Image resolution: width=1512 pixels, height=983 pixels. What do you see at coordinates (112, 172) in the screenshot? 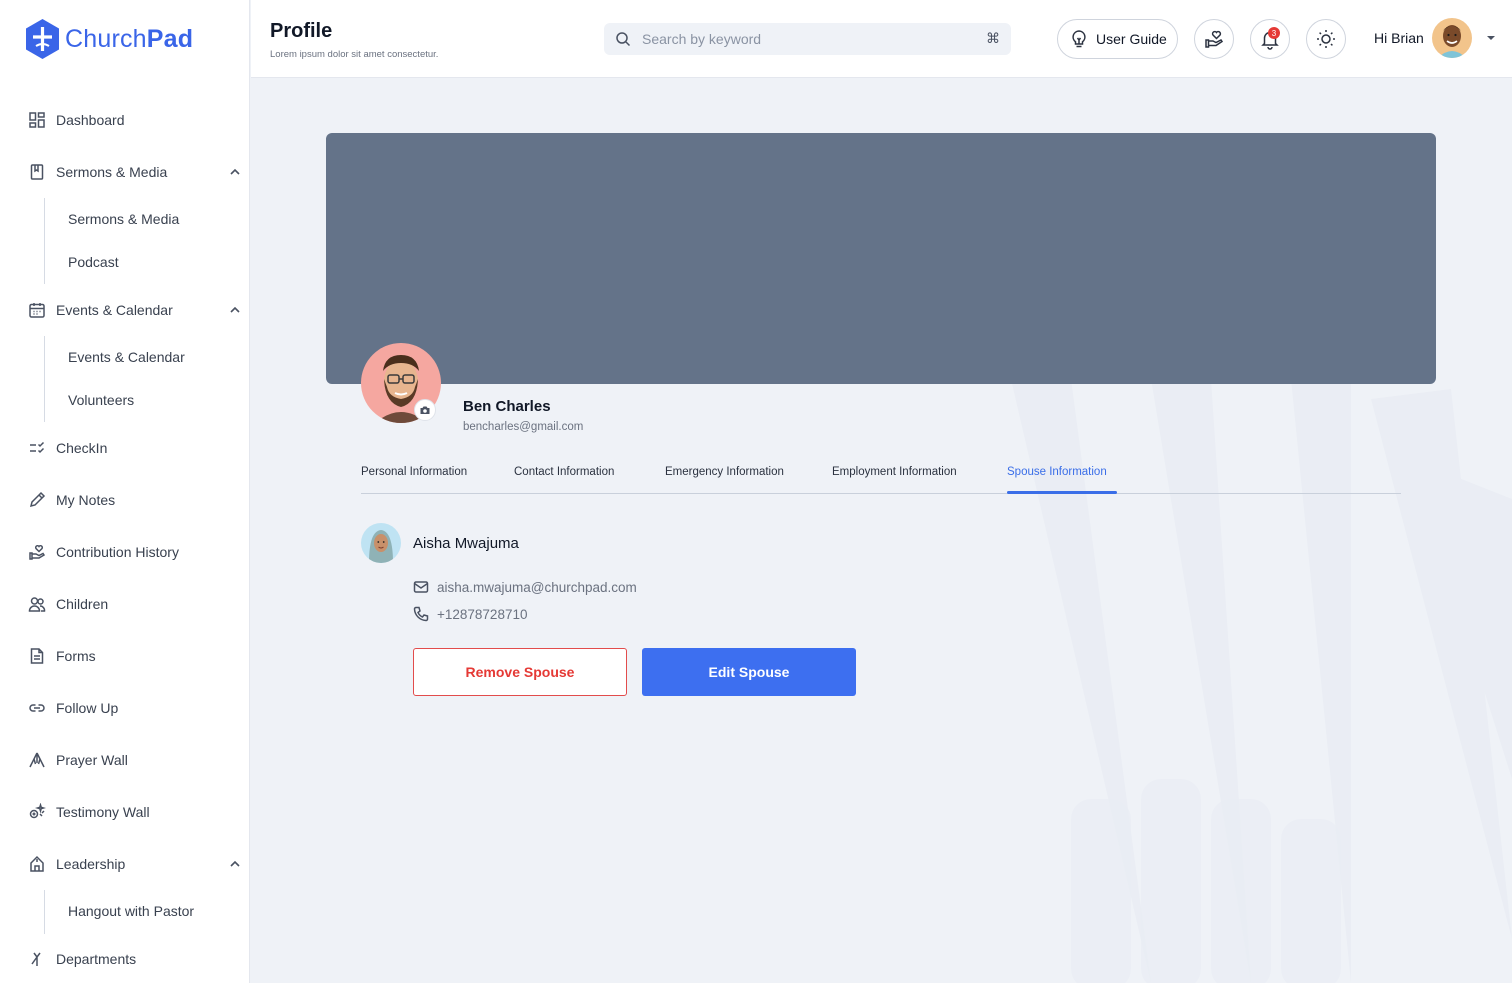
I see `sidebar-item-label: Sermons & Media` at bounding box center [112, 172].